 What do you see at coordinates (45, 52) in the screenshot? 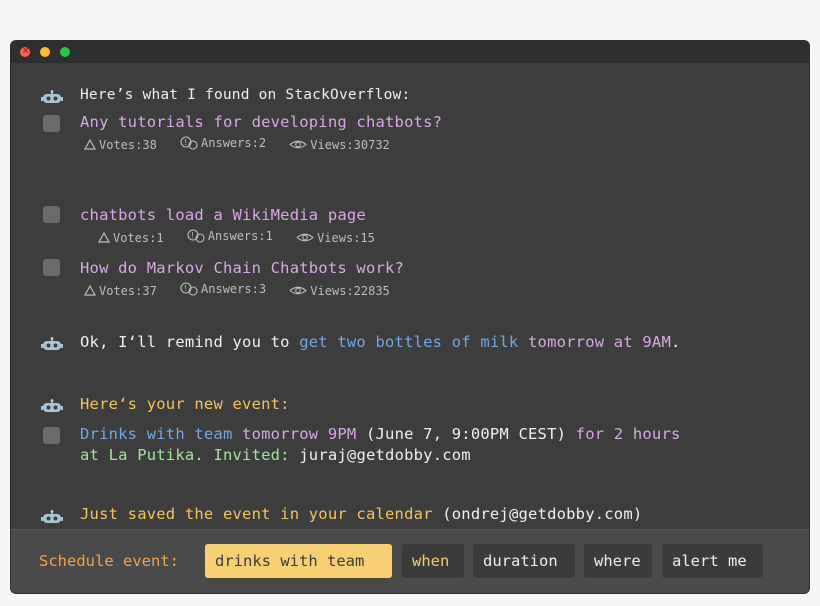
I see `minimize-window-button` at bounding box center [45, 52].